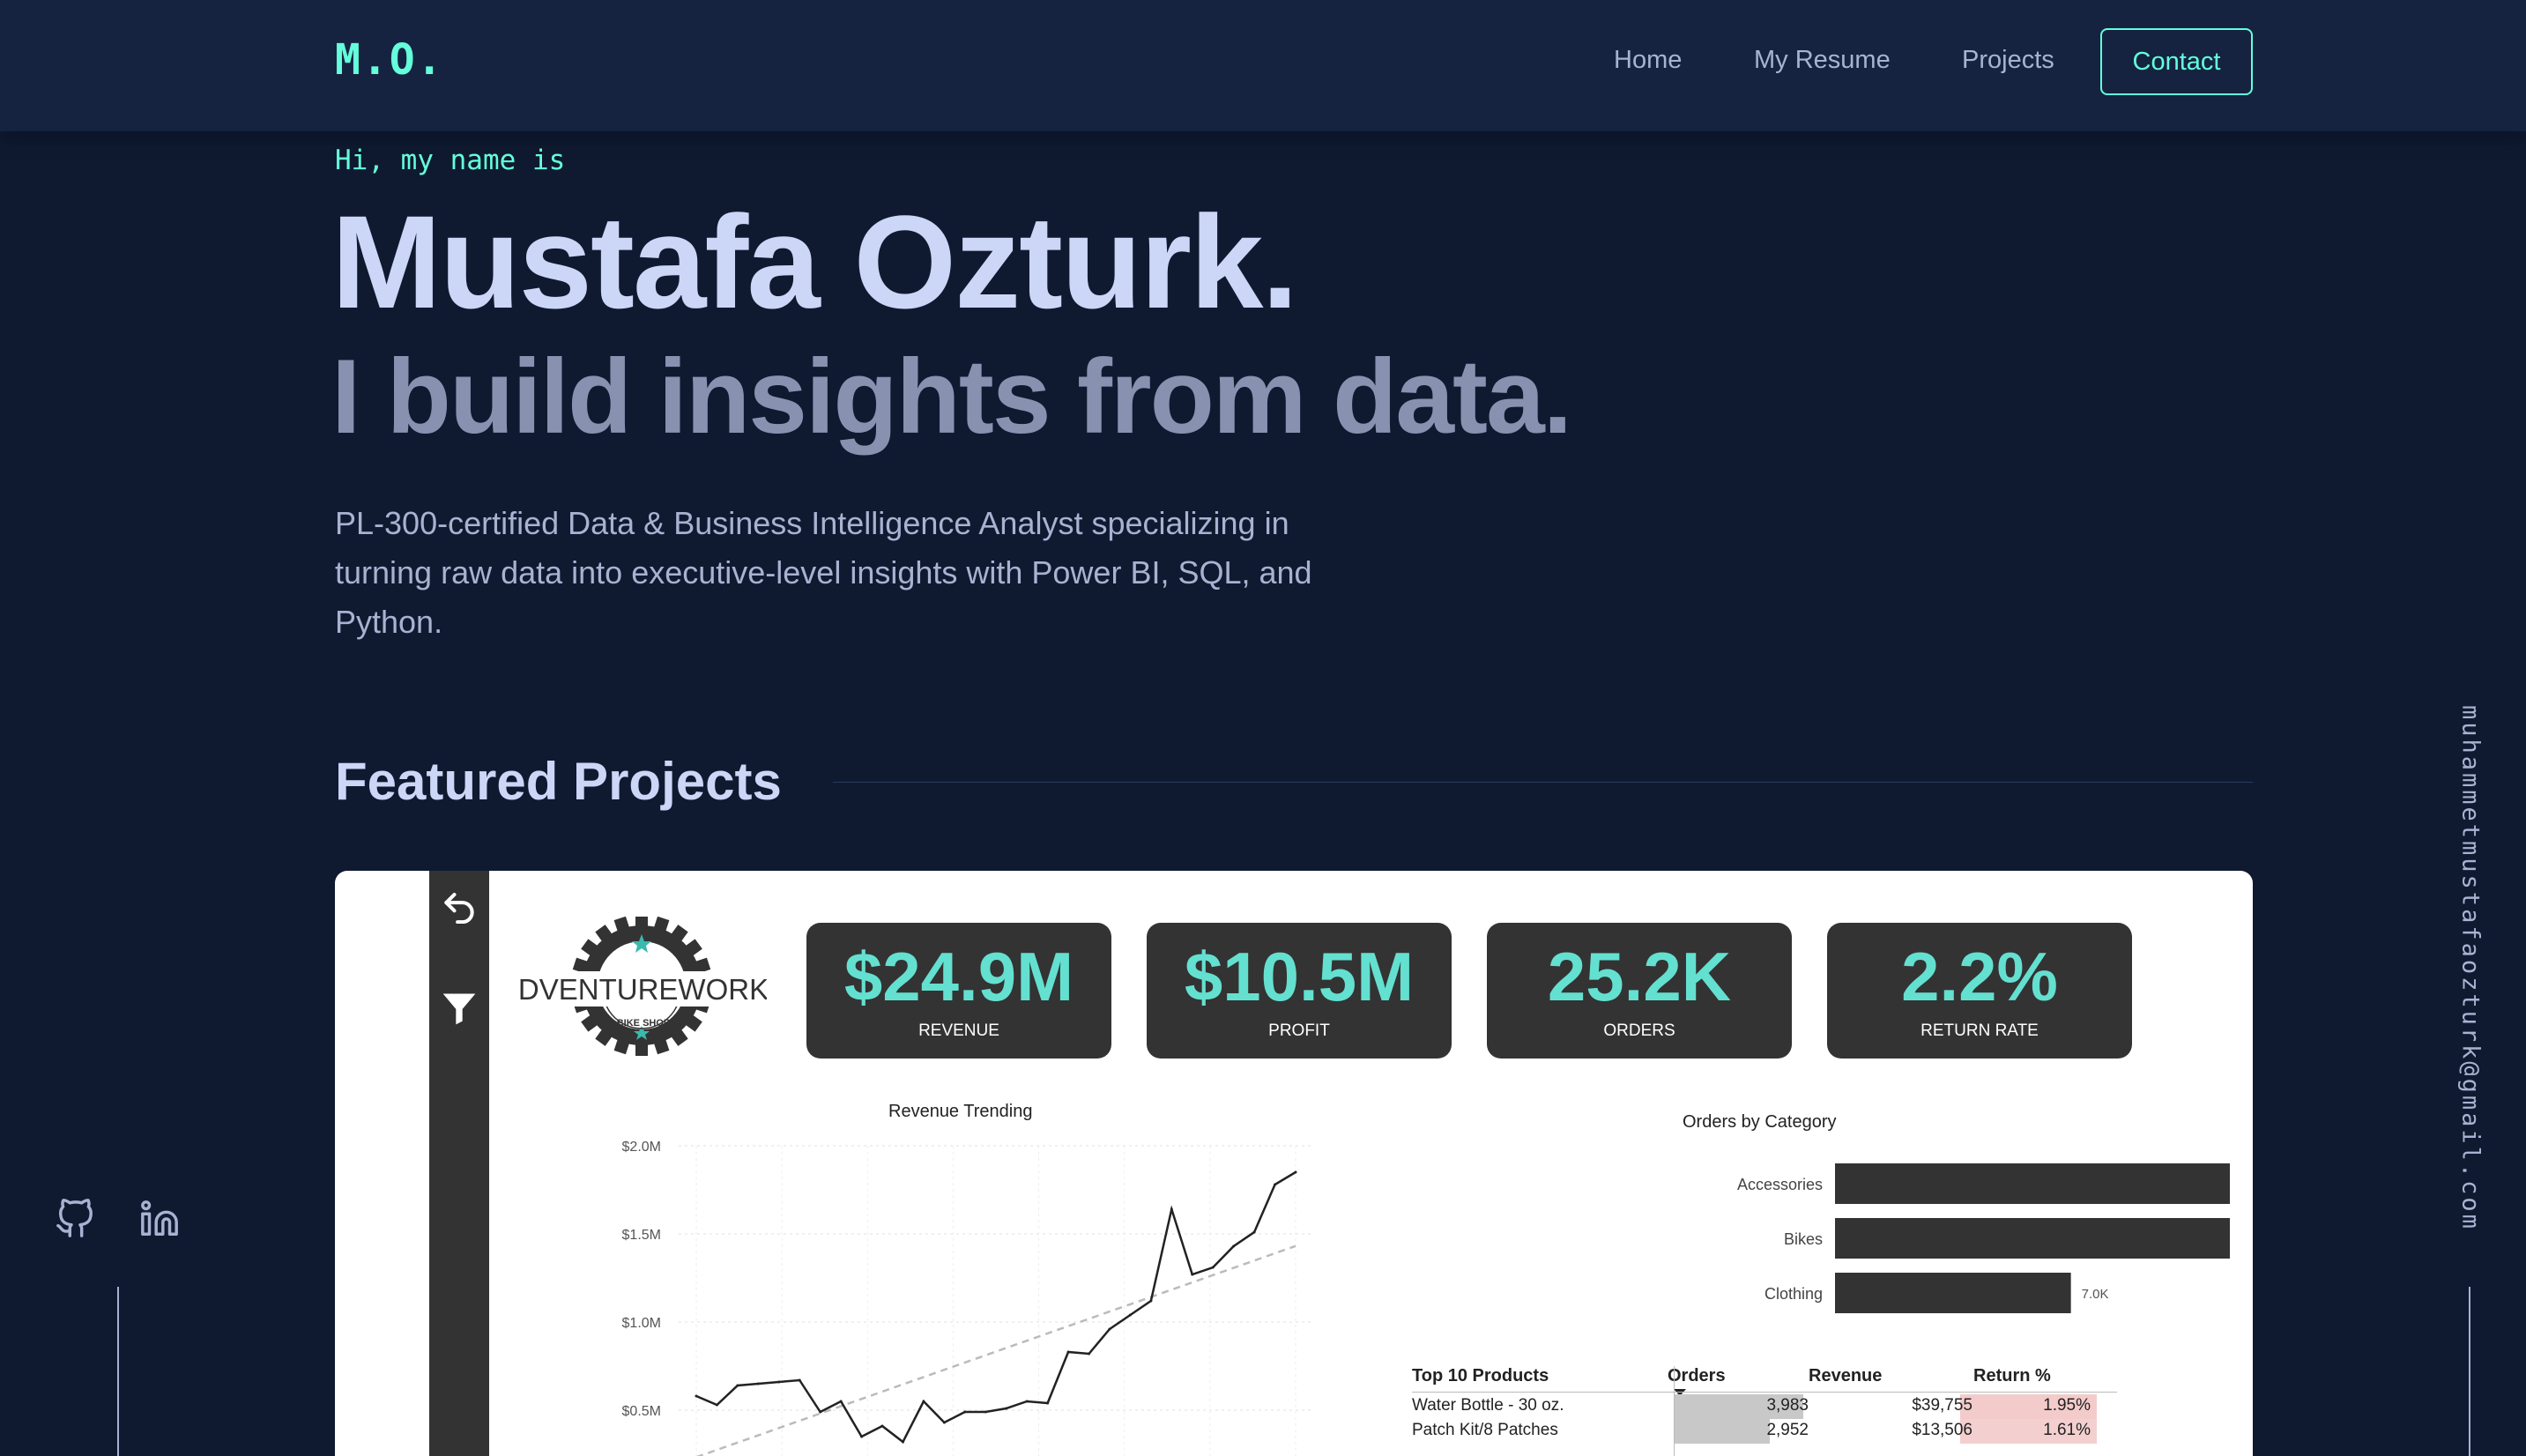 This screenshot has width=2526, height=1456. I want to click on table-divider, so click(1764, 1392).